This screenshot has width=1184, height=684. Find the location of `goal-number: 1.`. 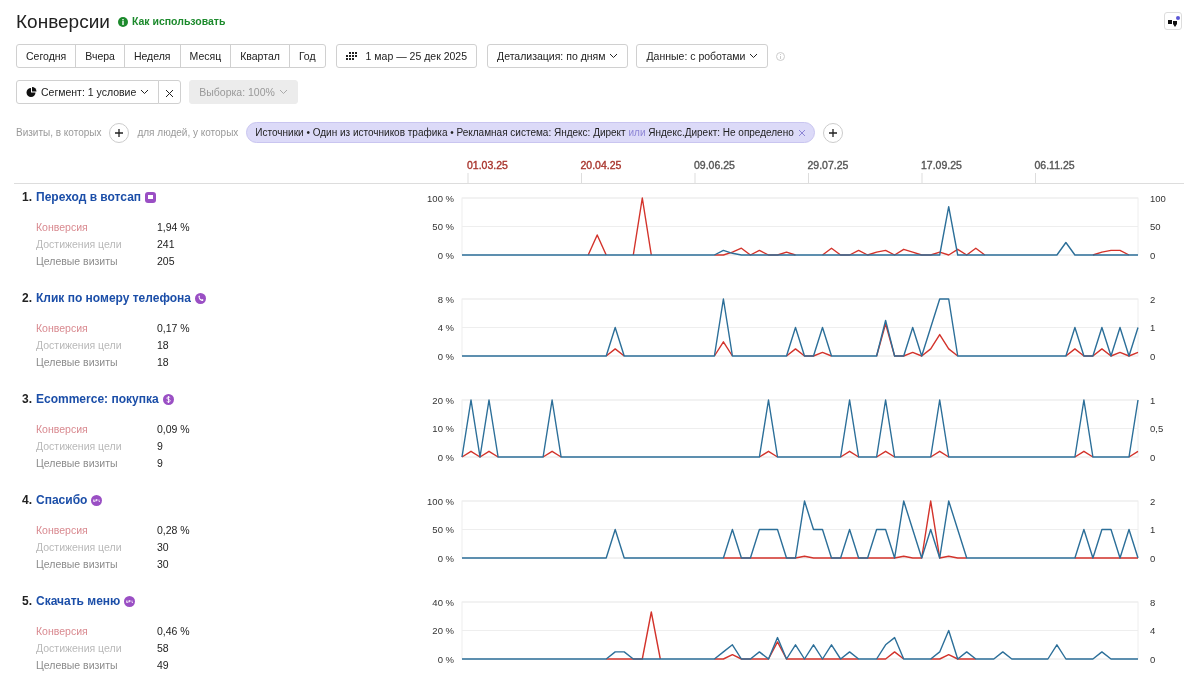

goal-number: 1. is located at coordinates (27, 197).